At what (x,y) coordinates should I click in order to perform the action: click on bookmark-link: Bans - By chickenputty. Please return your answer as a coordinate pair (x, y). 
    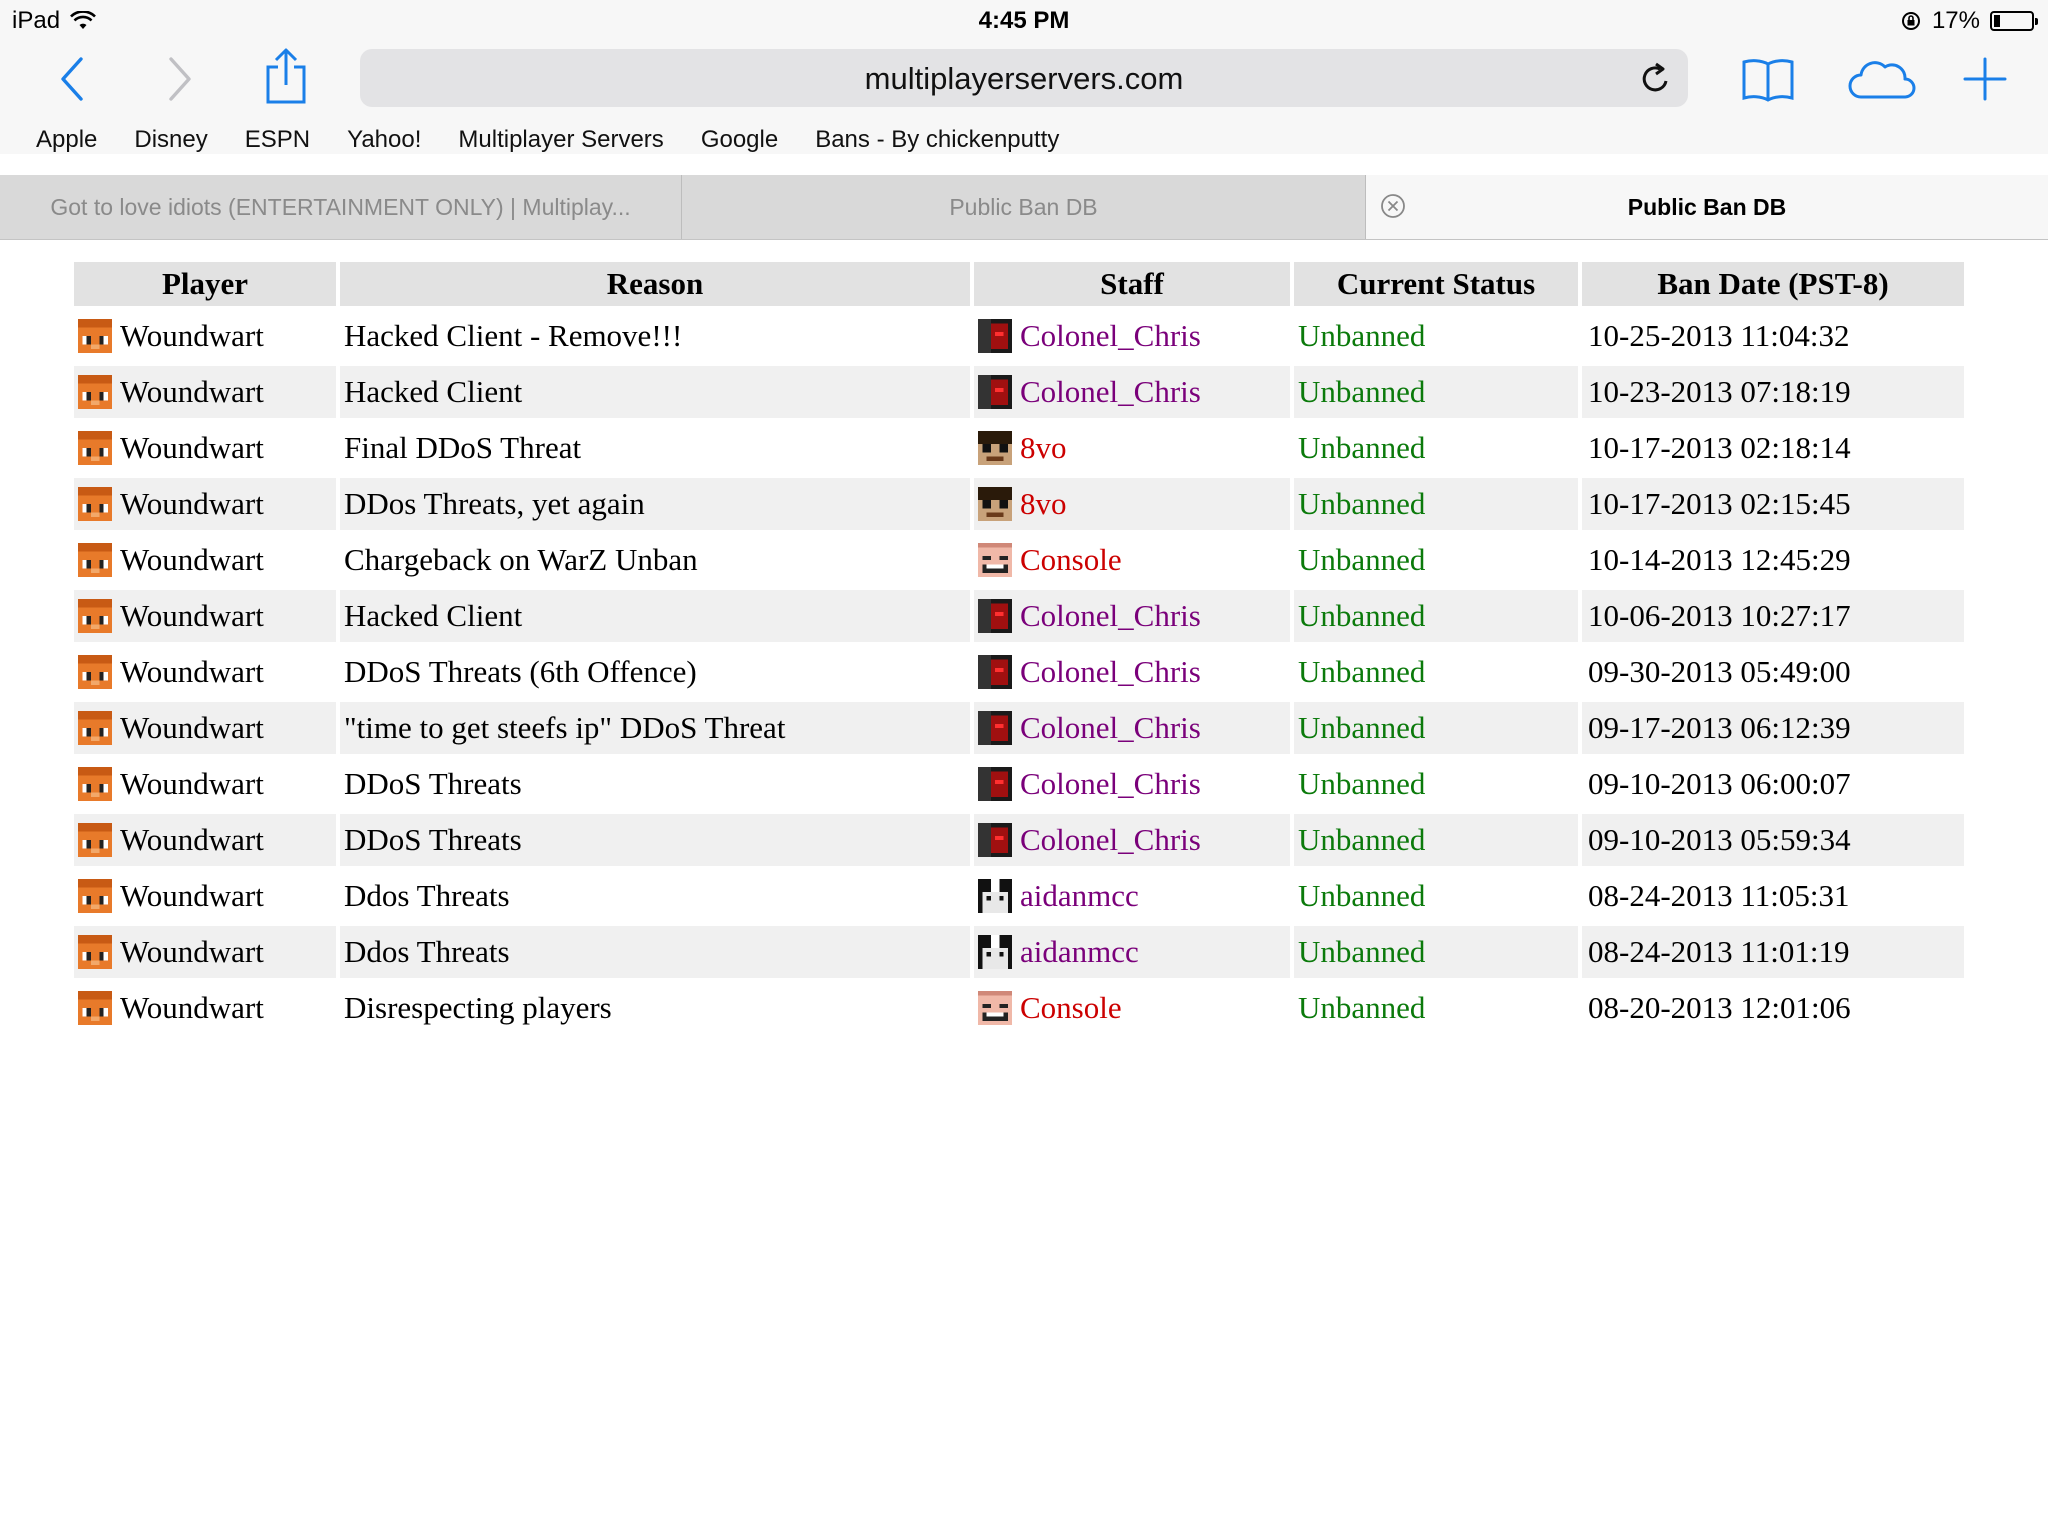
    Looking at the image, I should click on (937, 140).